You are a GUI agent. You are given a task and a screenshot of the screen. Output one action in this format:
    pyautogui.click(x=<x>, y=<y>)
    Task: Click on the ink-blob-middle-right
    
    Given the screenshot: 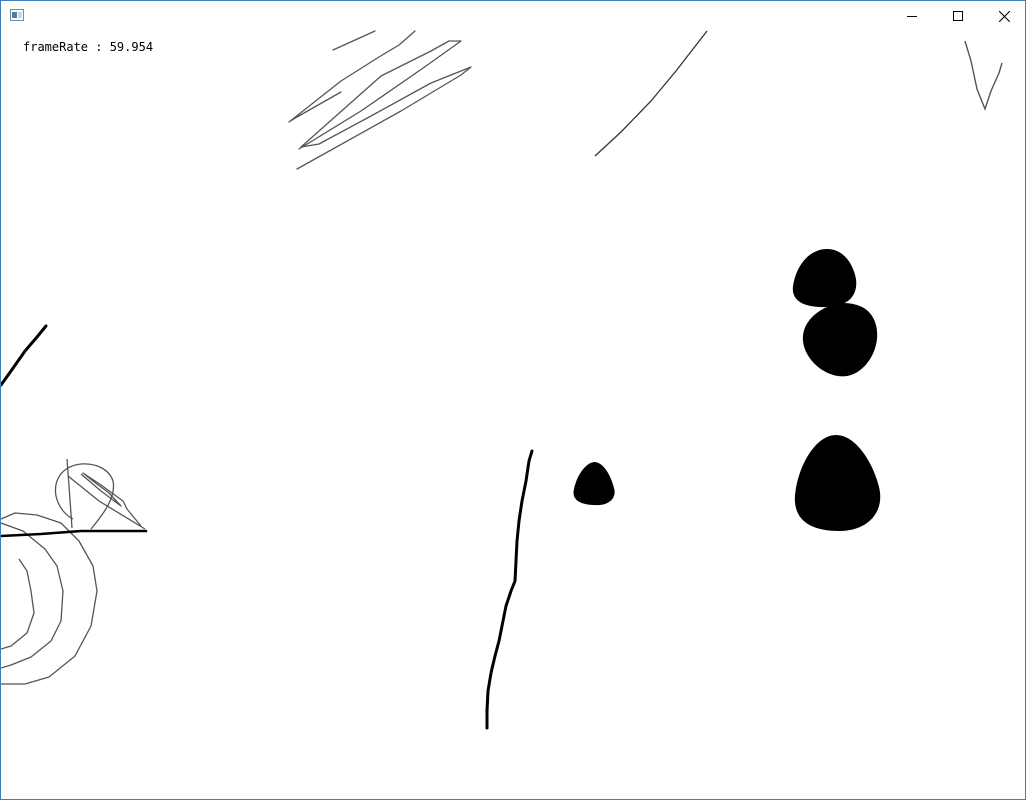 What is the action you would take?
    pyautogui.click(x=840, y=340)
    